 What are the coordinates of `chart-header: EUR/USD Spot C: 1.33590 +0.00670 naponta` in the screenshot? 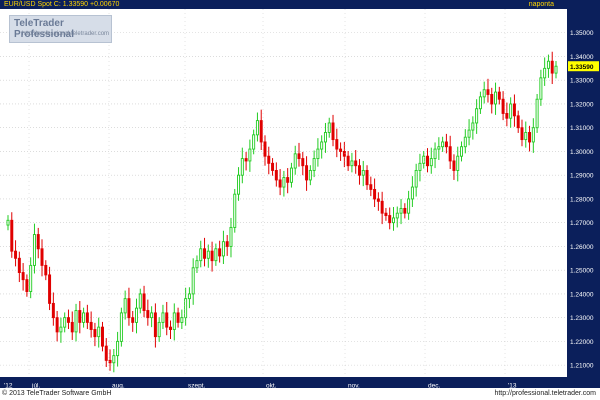 It's located at (300, 4).